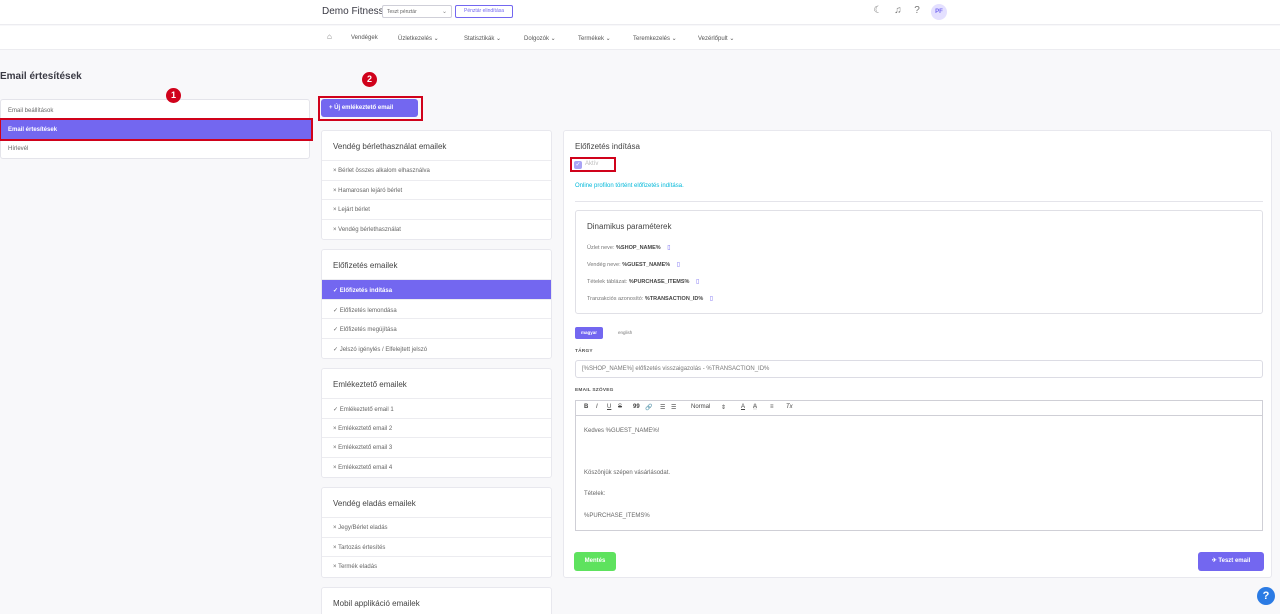 Image resolution: width=1280 pixels, height=614 pixels. Describe the element at coordinates (436, 448) in the screenshot. I see `list-item: × Emlékeztető email 3` at that location.